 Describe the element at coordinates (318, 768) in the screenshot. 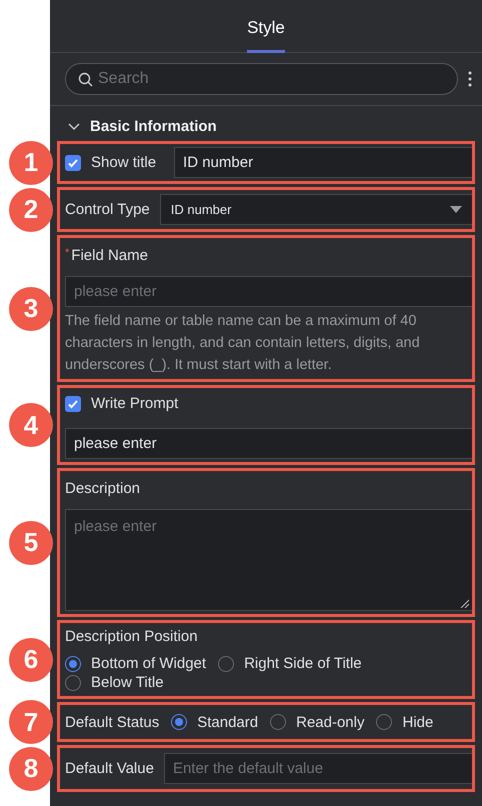

I see `input-field: Enter the default value` at that location.